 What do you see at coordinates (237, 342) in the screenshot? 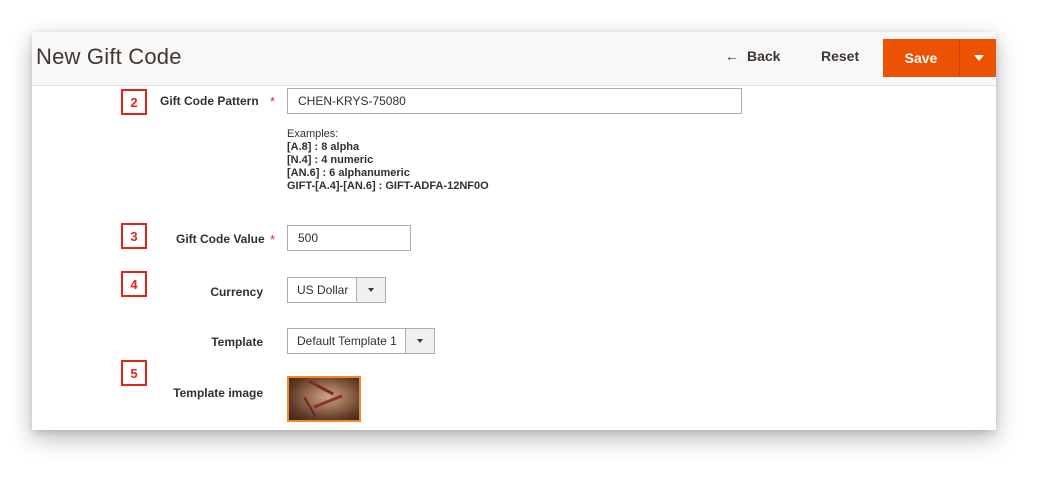
I see `template-label: Template` at bounding box center [237, 342].